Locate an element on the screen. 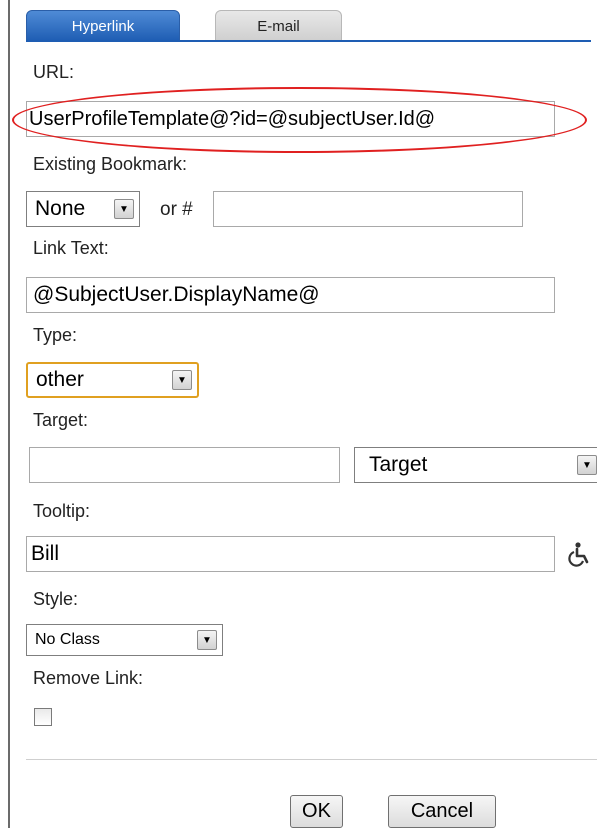 The width and height of the screenshot is (597, 828). accessibility-icon is located at coordinates (579, 554).